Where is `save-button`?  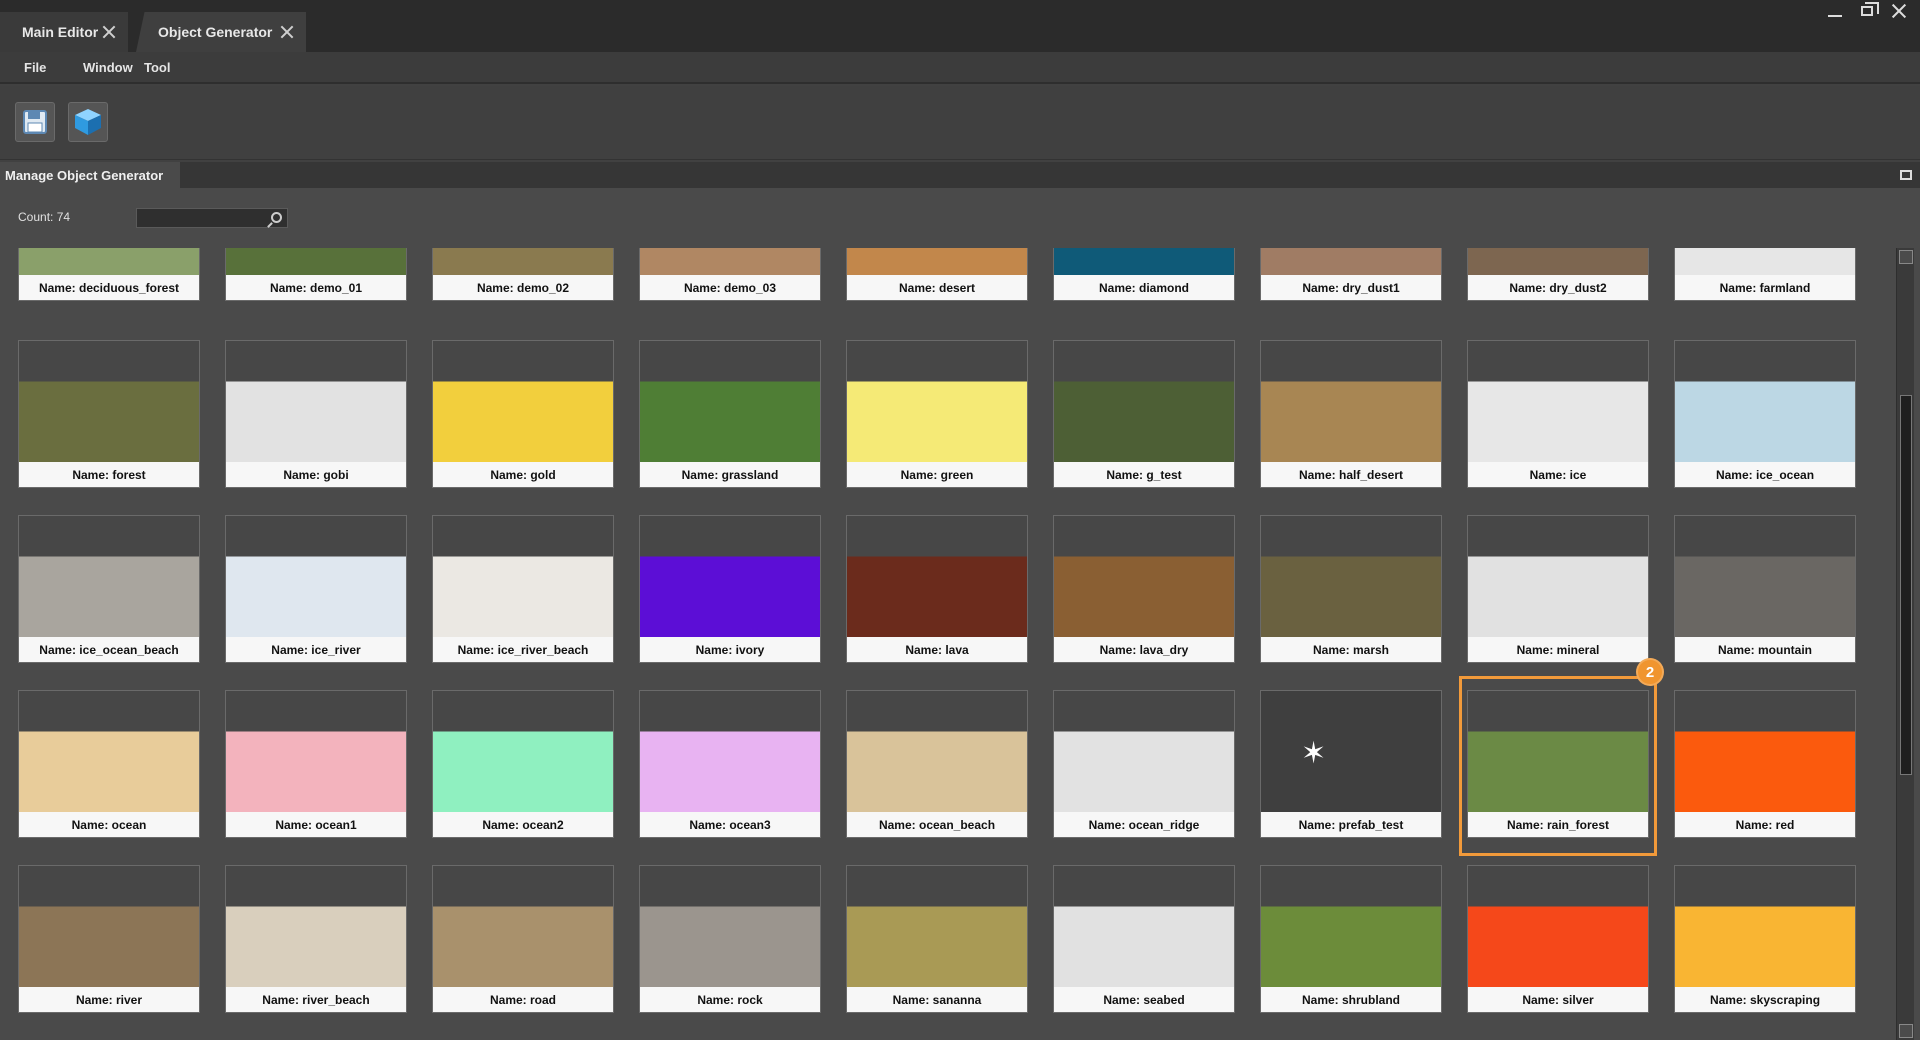 save-button is located at coordinates (35, 122).